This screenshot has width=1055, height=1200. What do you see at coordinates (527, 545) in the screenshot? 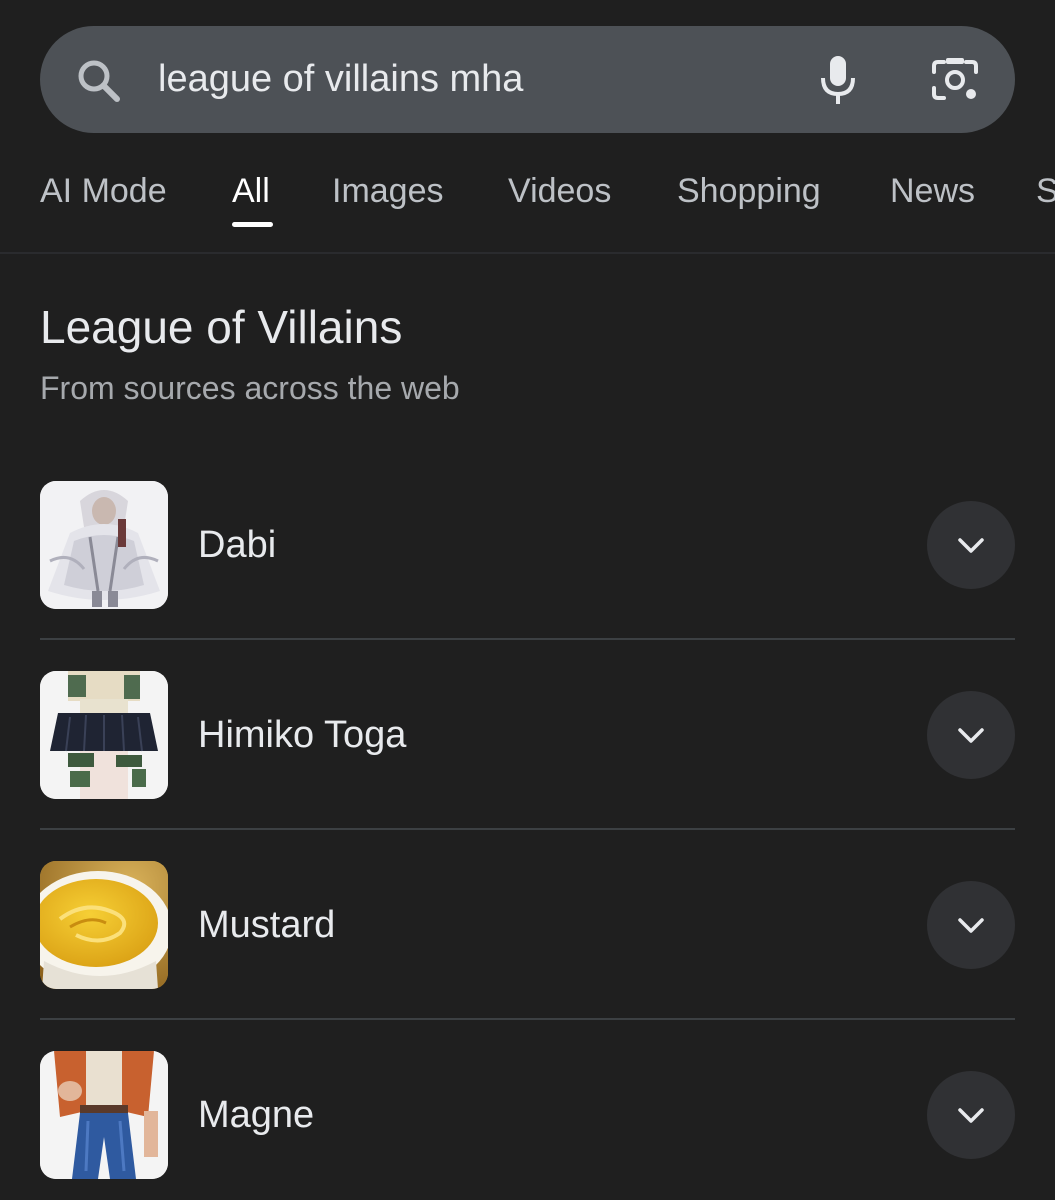
I see `entity-row-dabi: Dabi` at bounding box center [527, 545].